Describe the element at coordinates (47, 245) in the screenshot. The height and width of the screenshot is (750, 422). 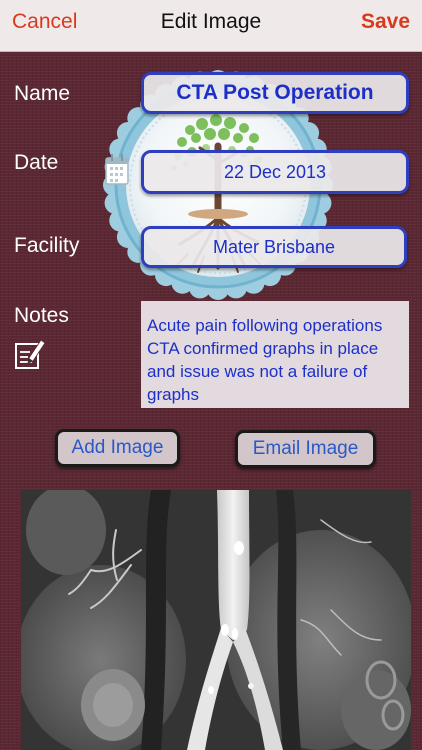
I see `facility-label: Facility` at that location.